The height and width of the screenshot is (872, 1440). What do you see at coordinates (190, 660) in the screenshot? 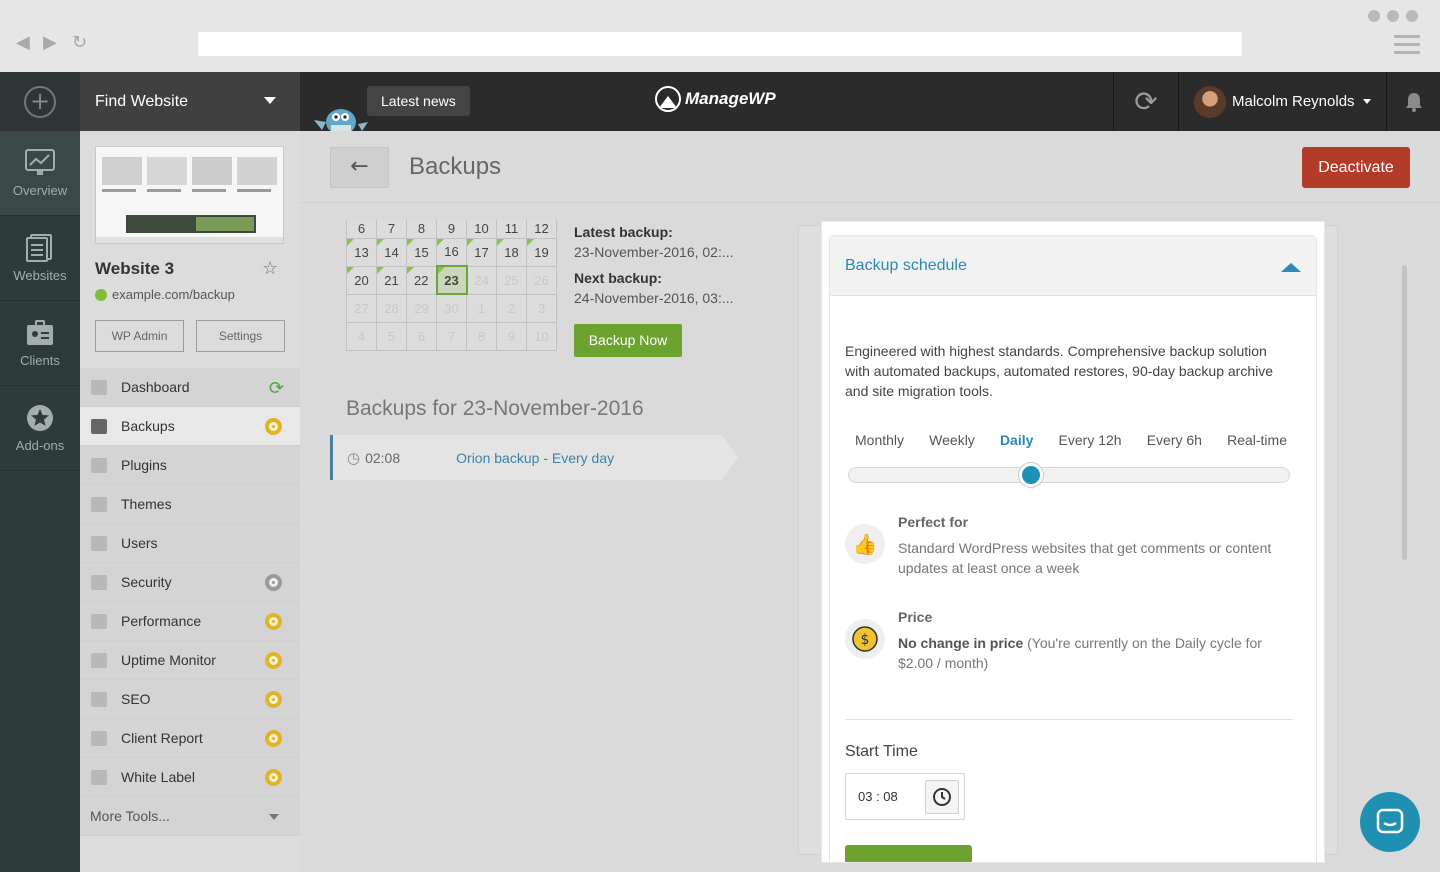
I see `menu-item-uptime-monitor: Uptime Monitor` at bounding box center [190, 660].